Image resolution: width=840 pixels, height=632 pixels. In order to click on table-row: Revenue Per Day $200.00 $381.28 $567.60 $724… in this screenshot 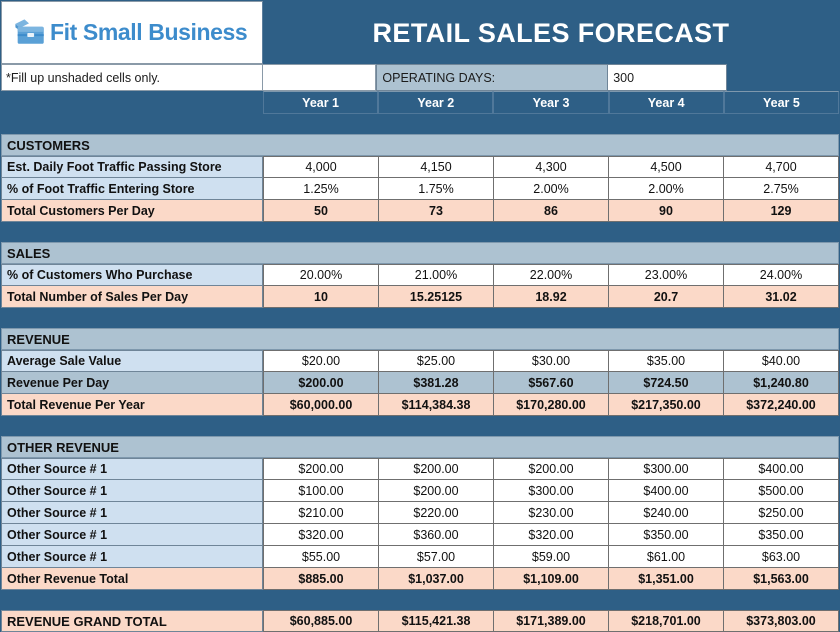, I will do `click(420, 383)`.